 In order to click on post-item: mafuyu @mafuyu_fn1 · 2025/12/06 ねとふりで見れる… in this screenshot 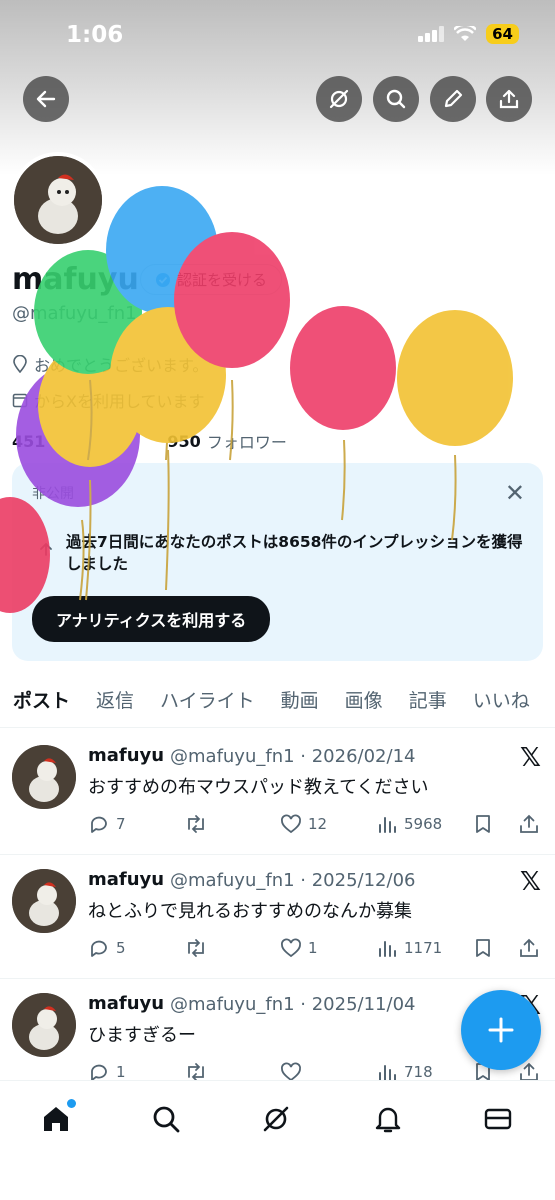, I will do `click(277, 917)`.